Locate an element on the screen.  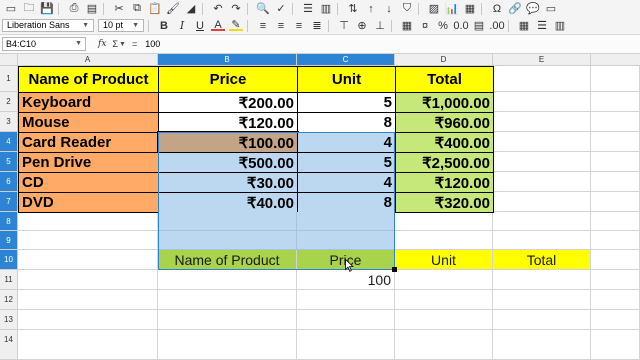
header-price: Price is located at coordinates (228, 79).